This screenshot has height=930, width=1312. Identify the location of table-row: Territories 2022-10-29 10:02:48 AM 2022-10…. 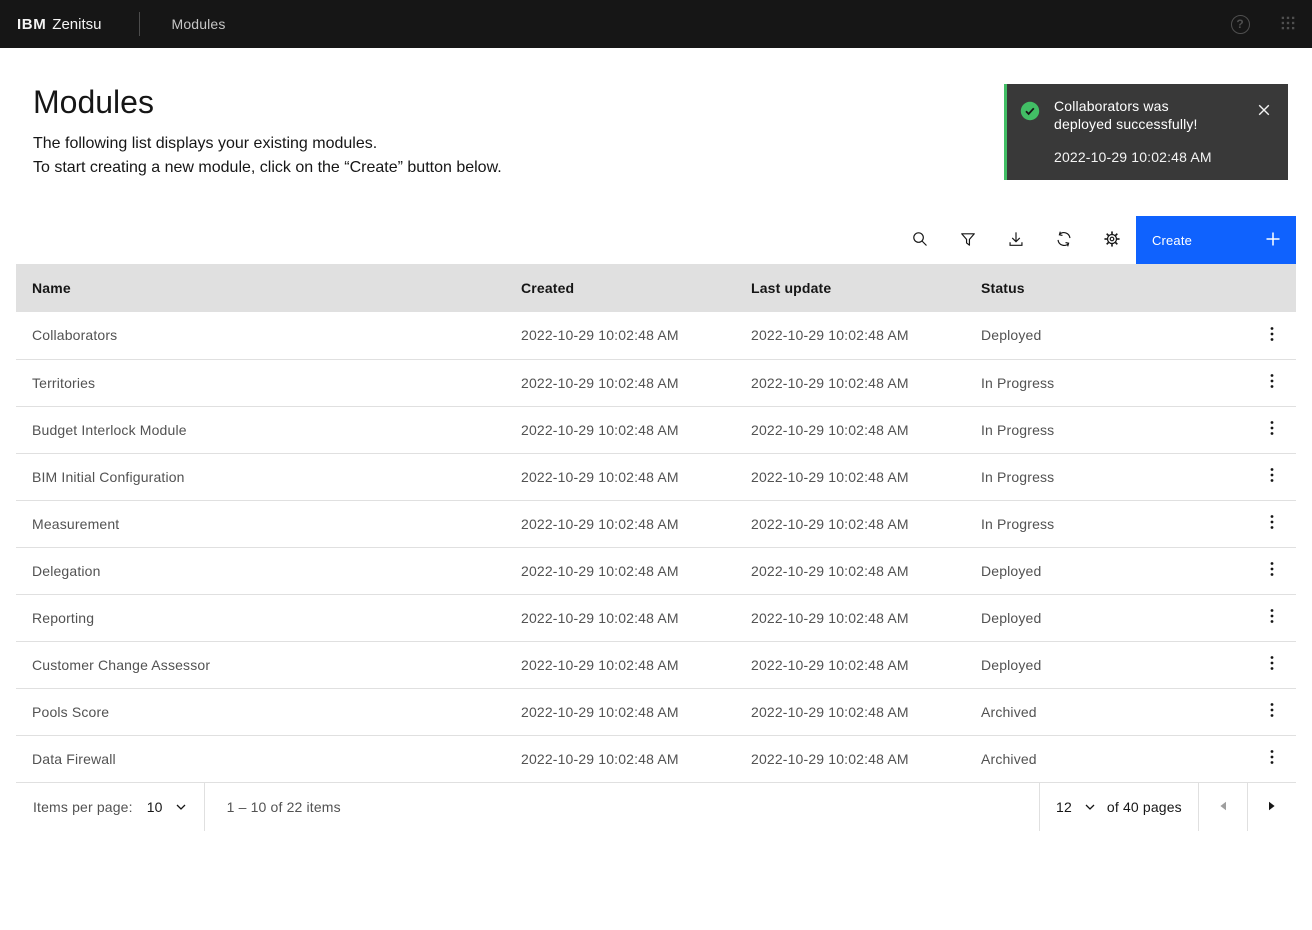
(656, 383).